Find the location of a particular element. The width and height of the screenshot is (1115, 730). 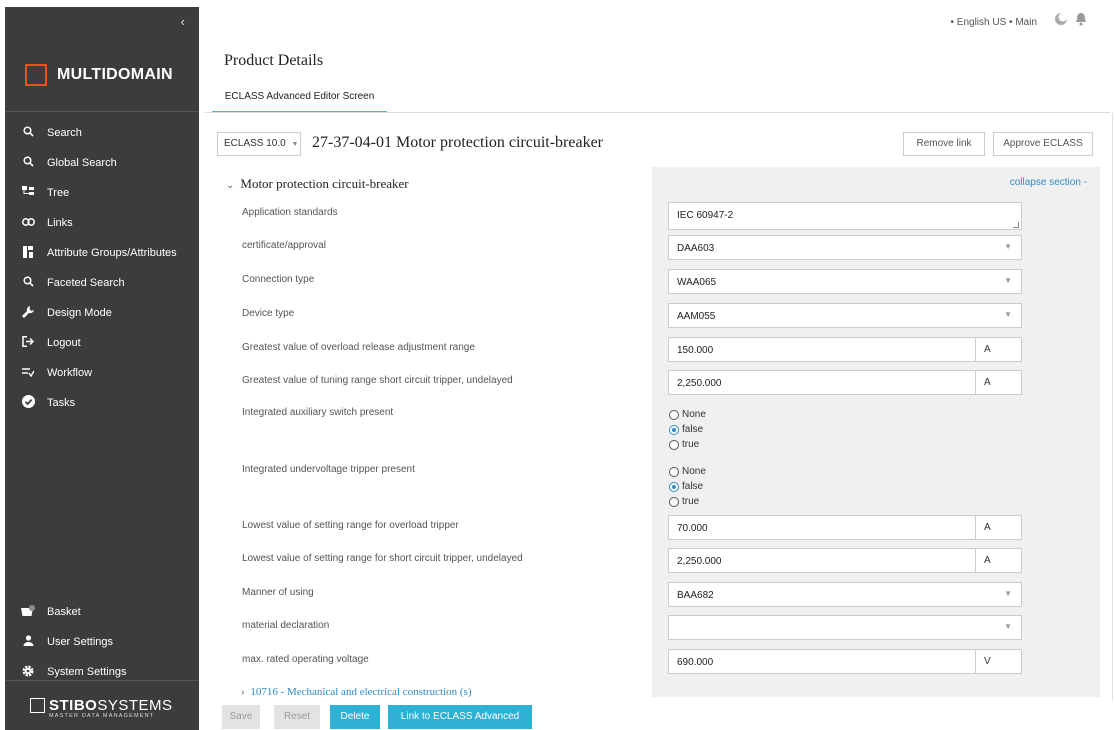

field-value: WAA065 is located at coordinates (697, 282).